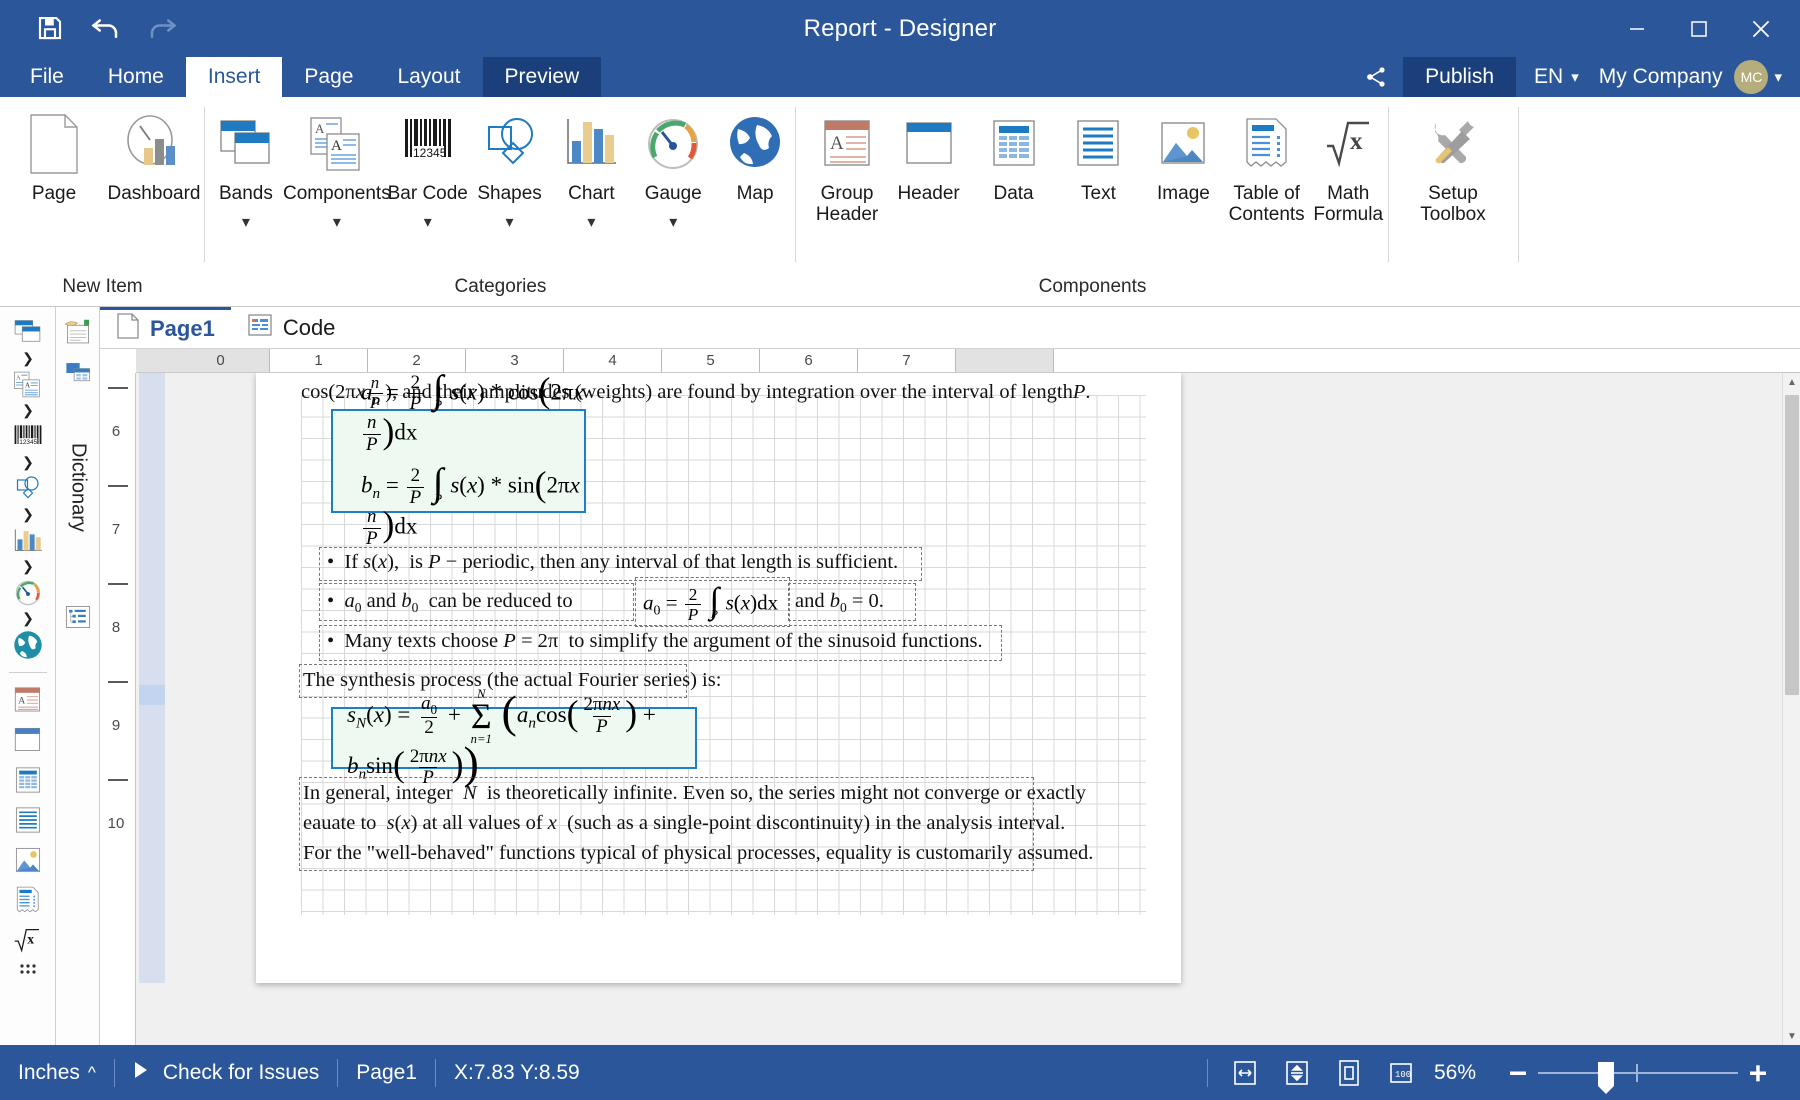 Image resolution: width=1800 pixels, height=1100 pixels. What do you see at coordinates (928, 154) in the screenshot?
I see `ribbon-item-header: Header` at bounding box center [928, 154].